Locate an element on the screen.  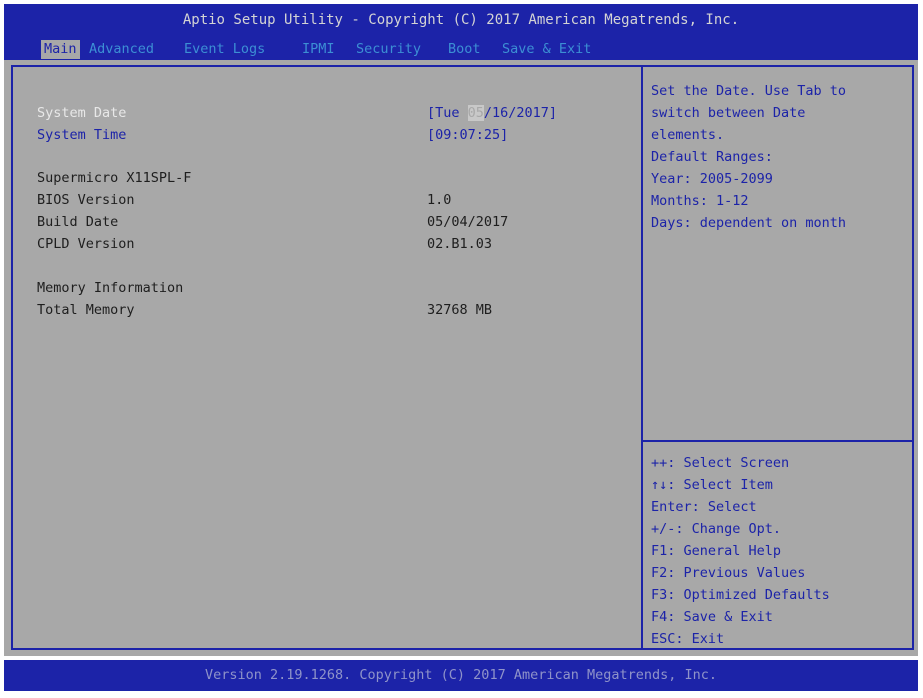
cpld-version-label: CPLD Version is located at coordinates (86, 244).